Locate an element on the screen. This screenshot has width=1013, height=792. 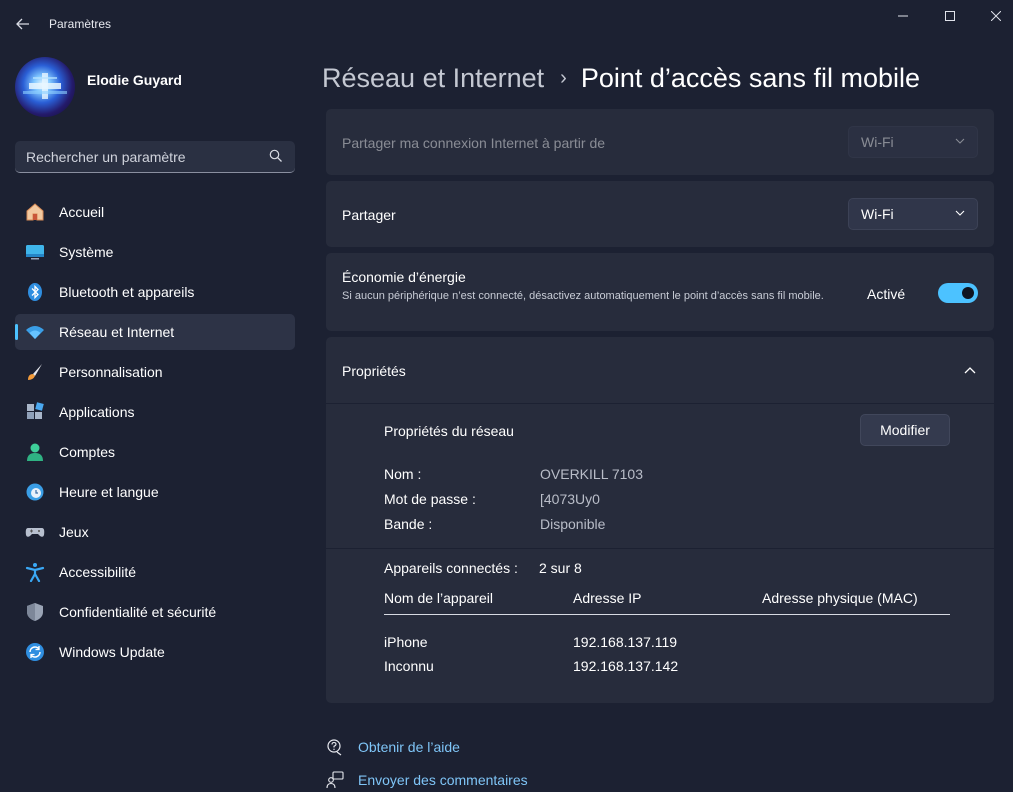
share-from-value: Wi-Fi is located at coordinates (877, 142).